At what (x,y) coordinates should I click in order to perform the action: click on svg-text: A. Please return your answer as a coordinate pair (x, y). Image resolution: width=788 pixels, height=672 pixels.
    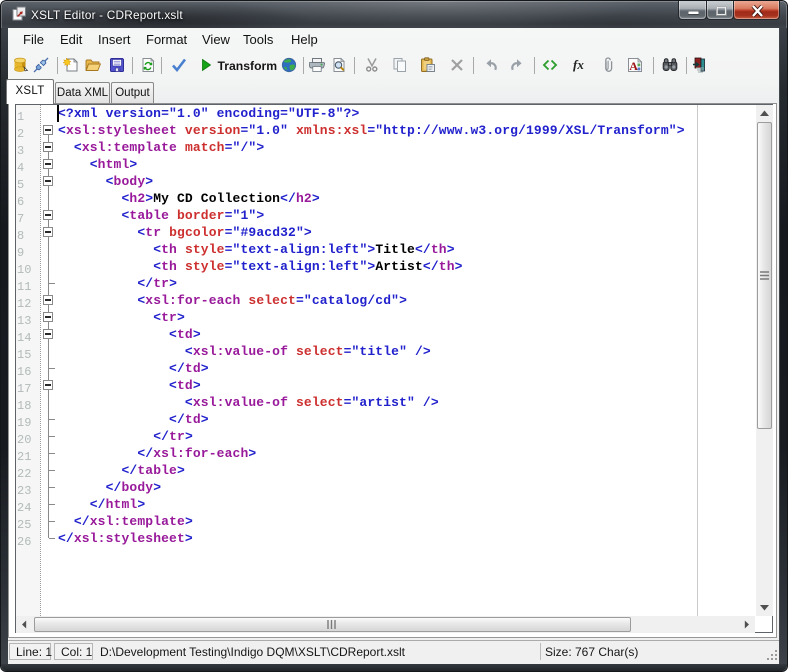
    Looking at the image, I should click on (633, 66).